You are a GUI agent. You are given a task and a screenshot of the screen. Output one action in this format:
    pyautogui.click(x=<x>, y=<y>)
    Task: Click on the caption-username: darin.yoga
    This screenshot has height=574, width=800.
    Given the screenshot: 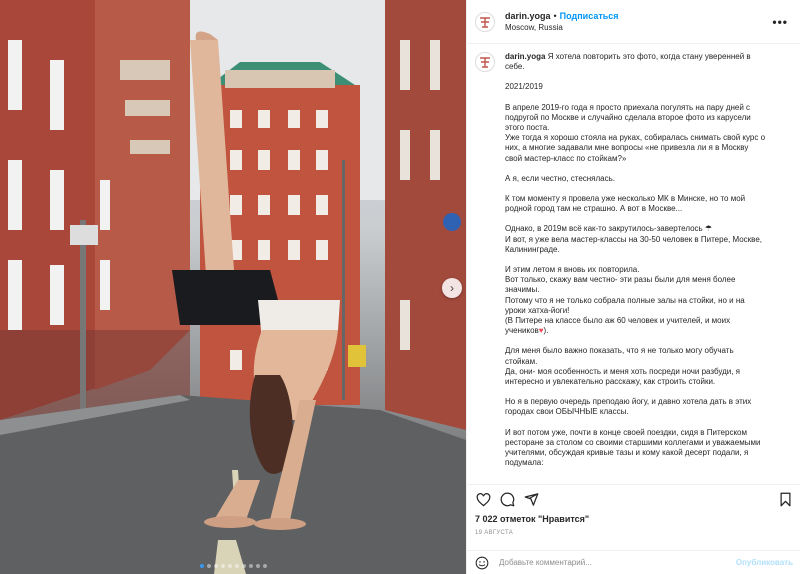 What is the action you would take?
    pyautogui.click(x=525, y=56)
    